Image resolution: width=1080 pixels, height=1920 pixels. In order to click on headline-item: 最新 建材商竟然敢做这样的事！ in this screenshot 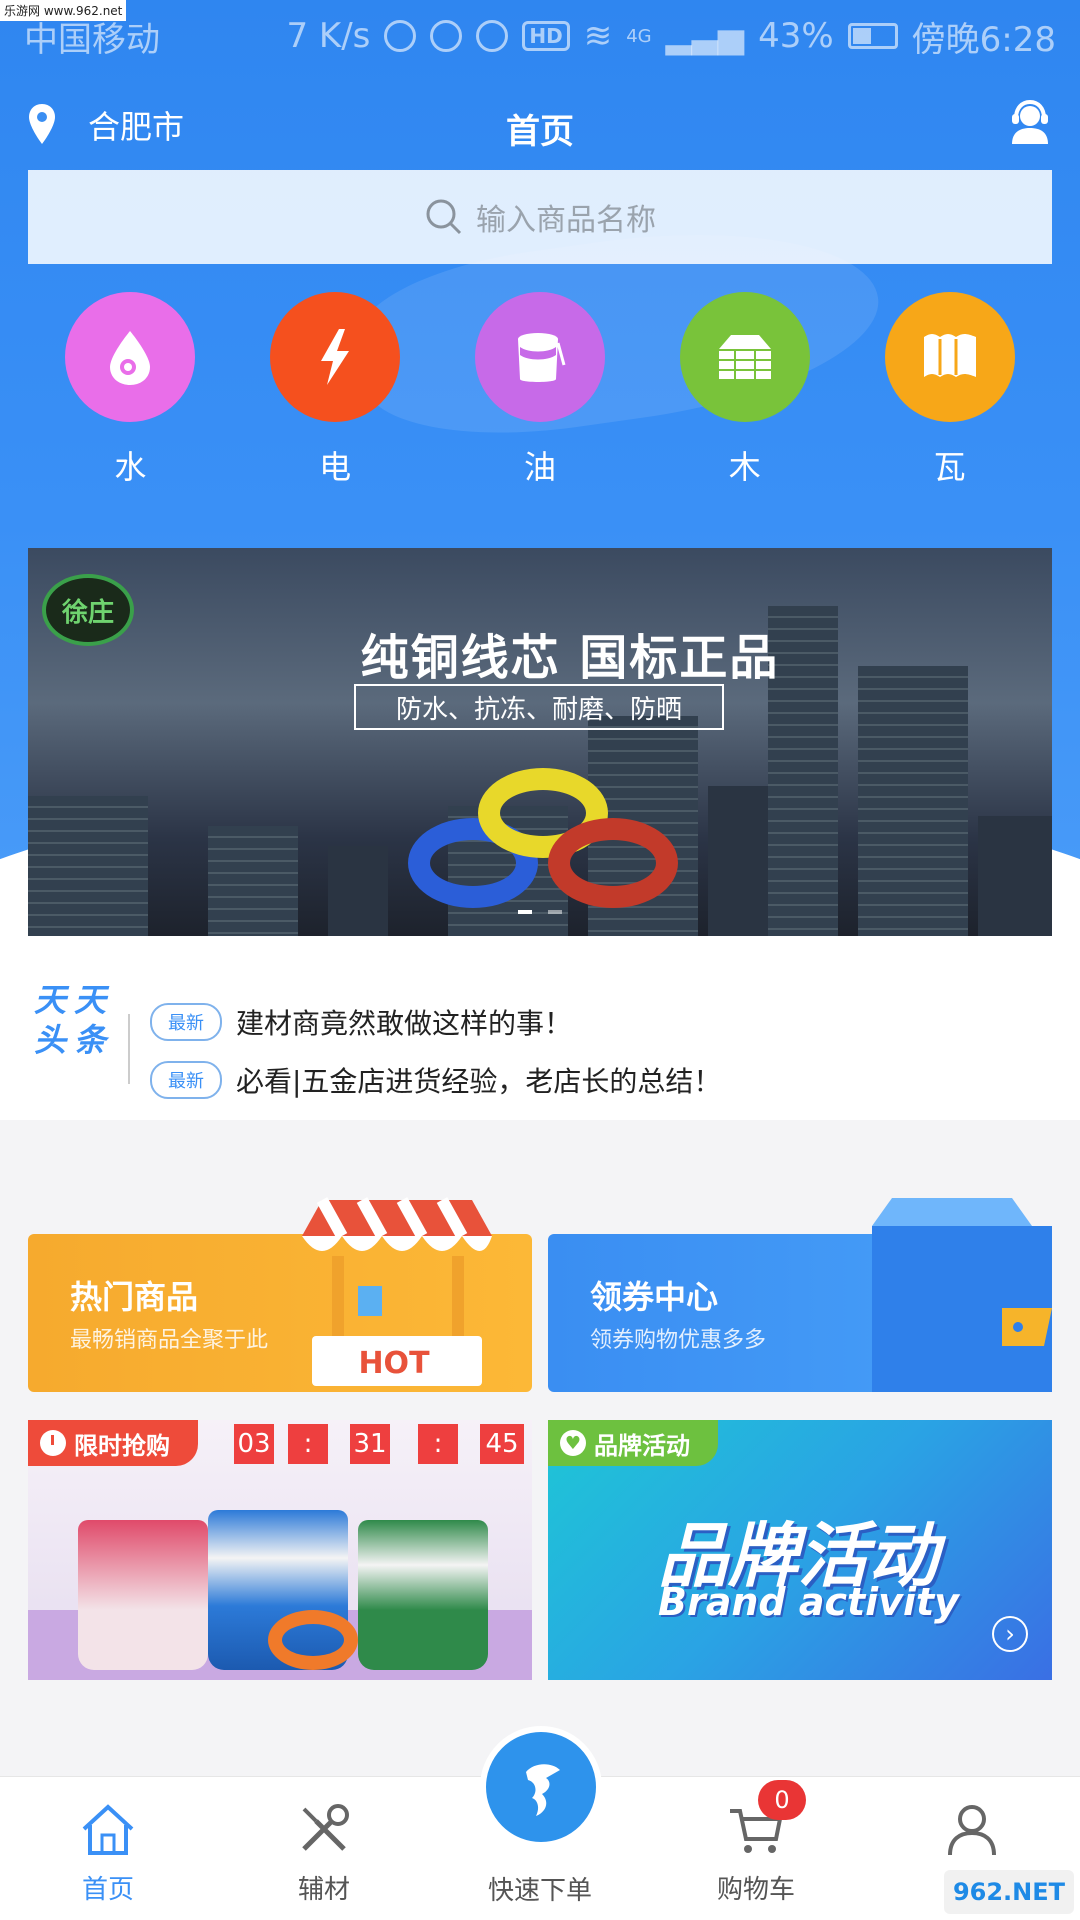, I will do `click(361, 1022)`.